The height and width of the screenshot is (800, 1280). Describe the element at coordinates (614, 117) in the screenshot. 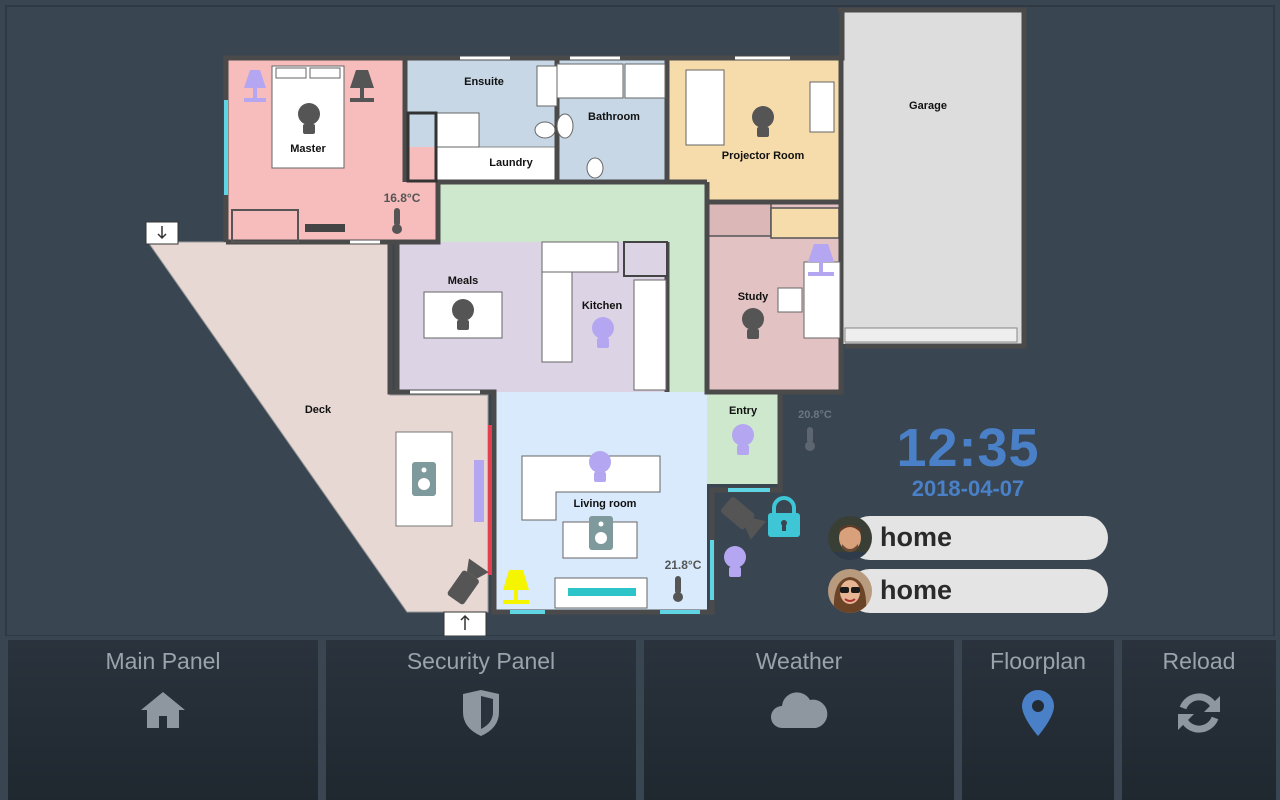

I see `room-label-bathroom: Bathroom` at that location.